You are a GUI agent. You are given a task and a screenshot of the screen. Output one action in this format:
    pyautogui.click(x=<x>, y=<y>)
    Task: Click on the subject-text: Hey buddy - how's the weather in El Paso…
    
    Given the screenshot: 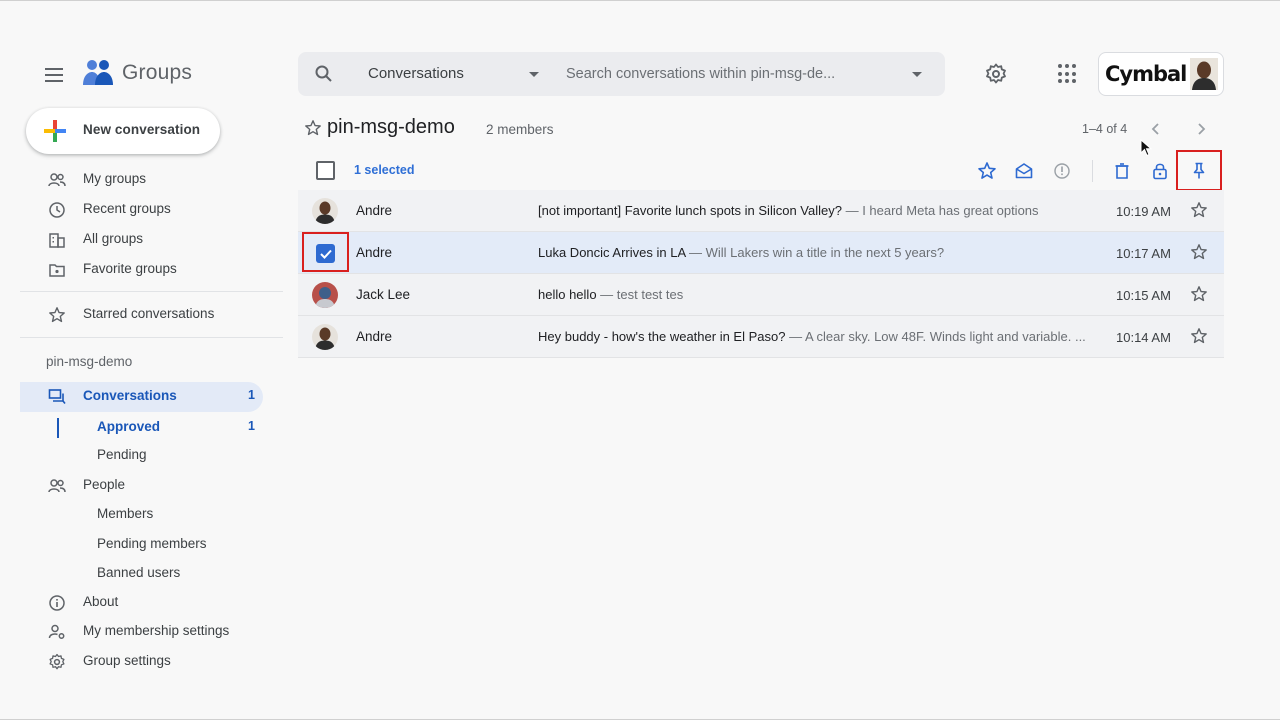 What is the action you would take?
    pyautogui.click(x=662, y=336)
    